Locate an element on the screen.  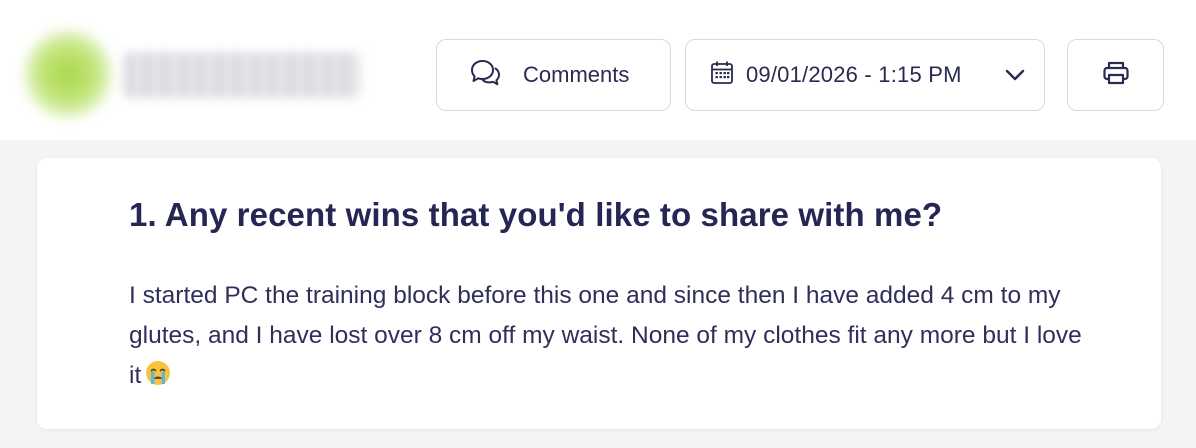
print-button is located at coordinates (1115, 75).